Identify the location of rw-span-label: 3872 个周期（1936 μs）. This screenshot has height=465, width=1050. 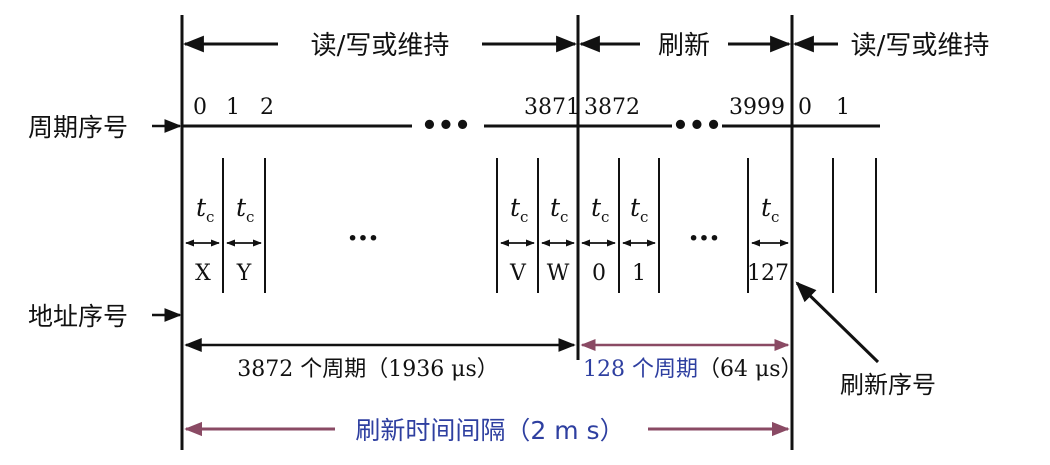
(368, 369).